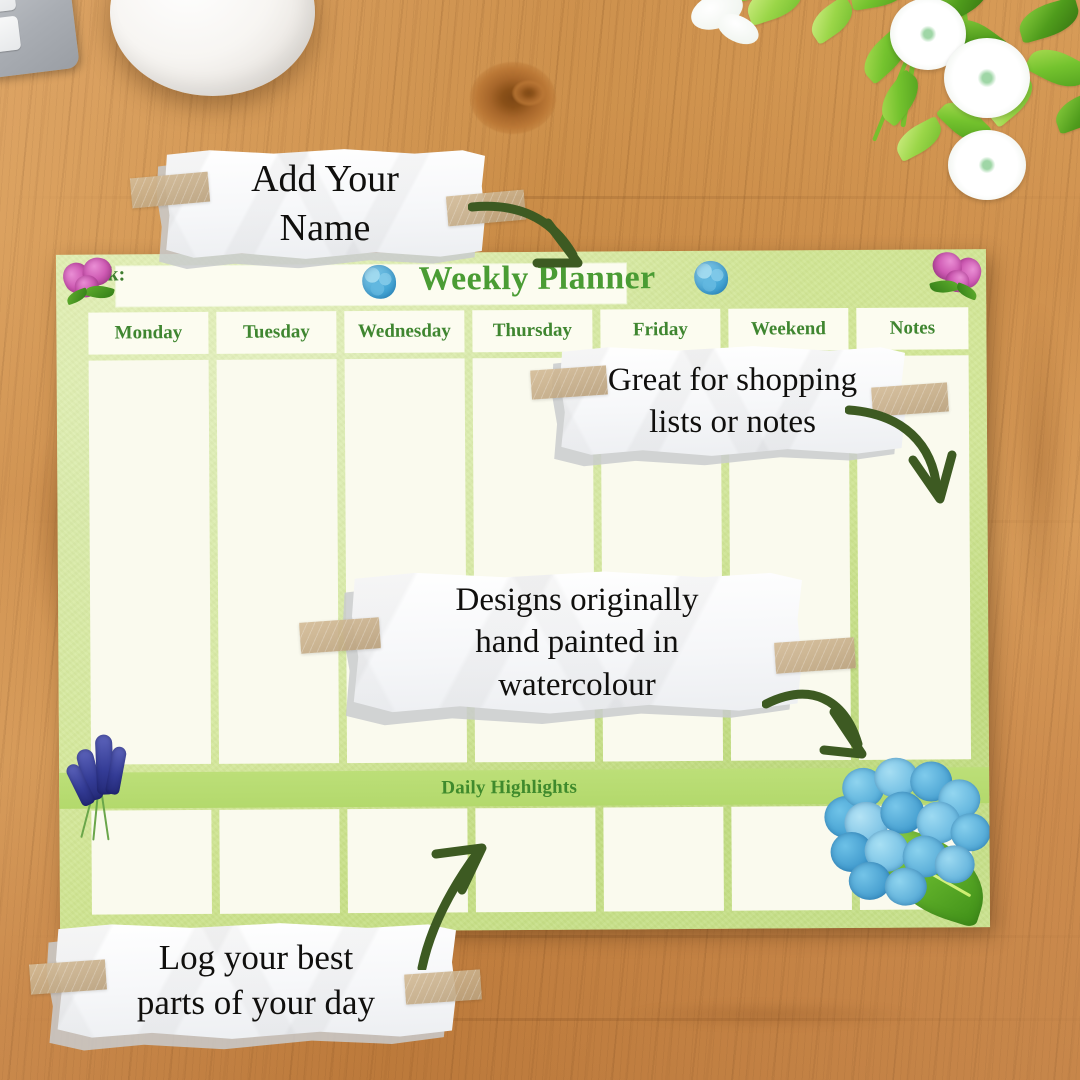 The width and height of the screenshot is (1080, 1080). Describe the element at coordinates (509, 787) in the screenshot. I see `daily-highlights-label: Daily Highlights` at that location.